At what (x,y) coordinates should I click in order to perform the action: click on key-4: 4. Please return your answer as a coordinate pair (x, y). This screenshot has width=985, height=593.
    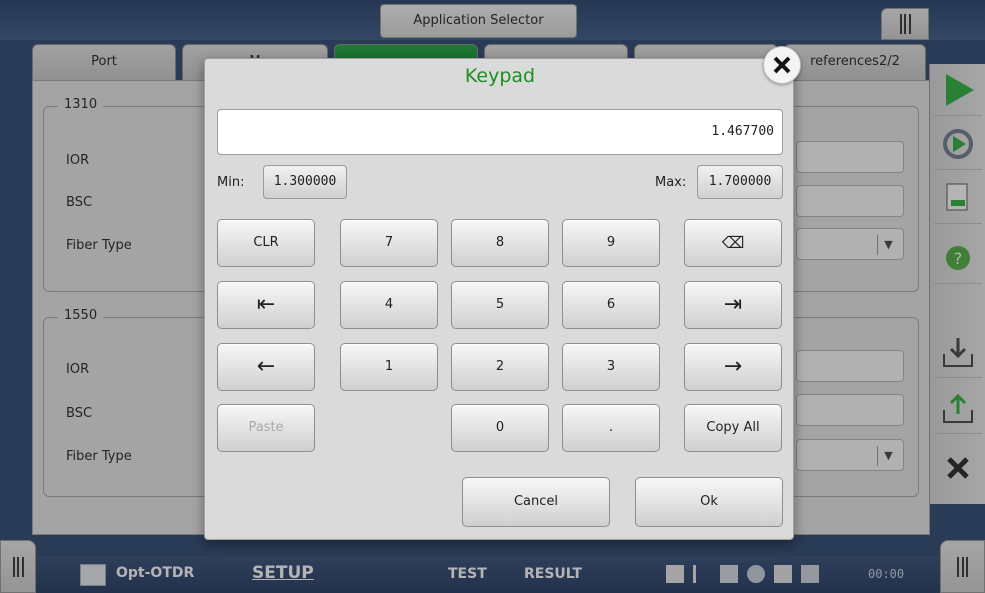
    Looking at the image, I should click on (389, 305).